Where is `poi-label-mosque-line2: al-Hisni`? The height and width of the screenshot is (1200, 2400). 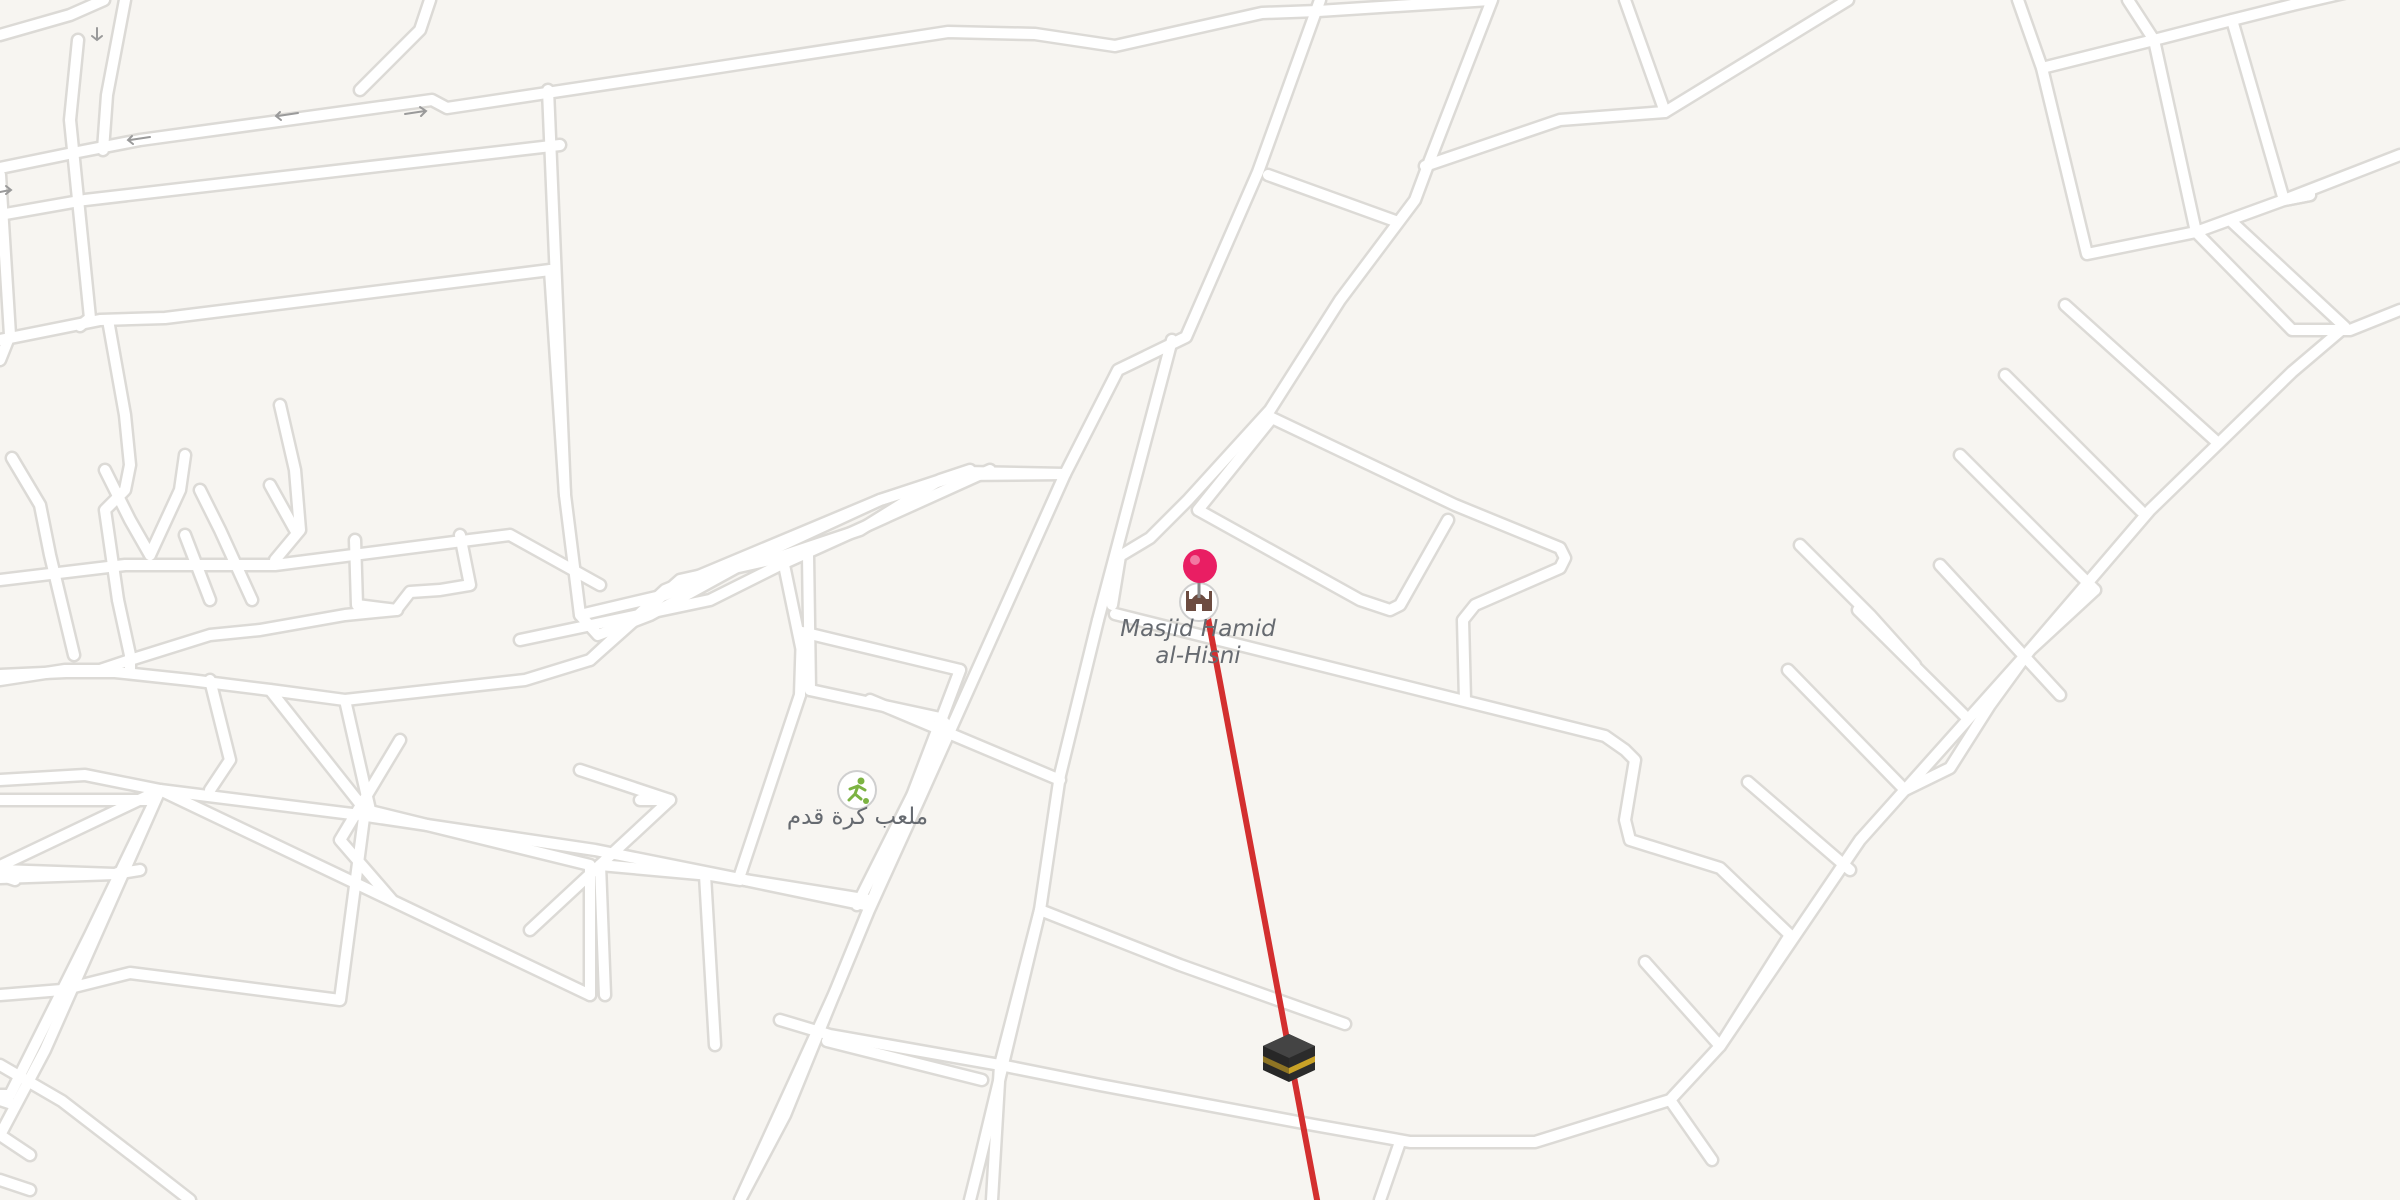 poi-label-mosque-line2: al-Hisni is located at coordinates (1198, 656).